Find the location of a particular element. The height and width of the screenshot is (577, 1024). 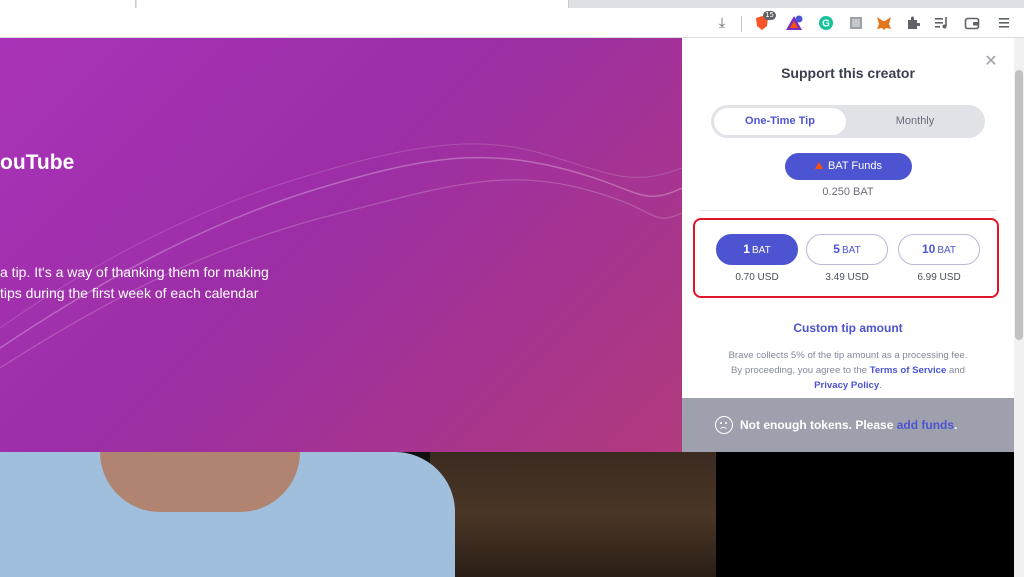

page-scrollbar is located at coordinates (1019, 307).